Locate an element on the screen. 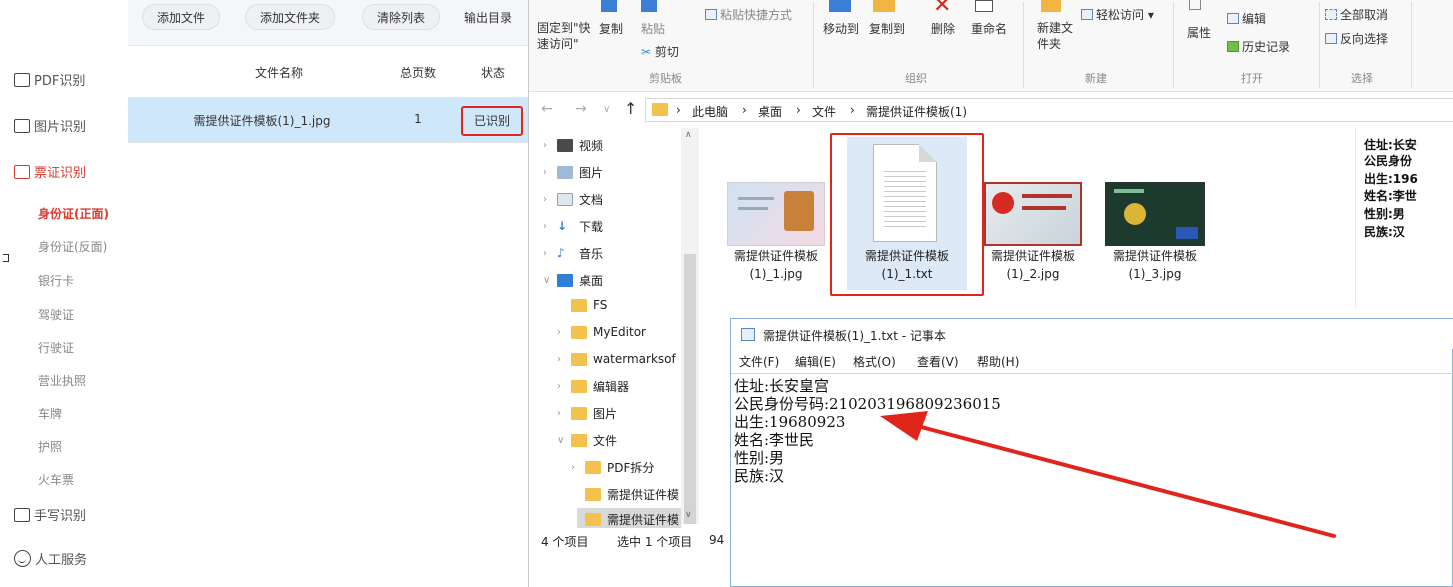 The width and height of the screenshot is (1453, 587). paste-shortcut-icon is located at coordinates (711, 14).